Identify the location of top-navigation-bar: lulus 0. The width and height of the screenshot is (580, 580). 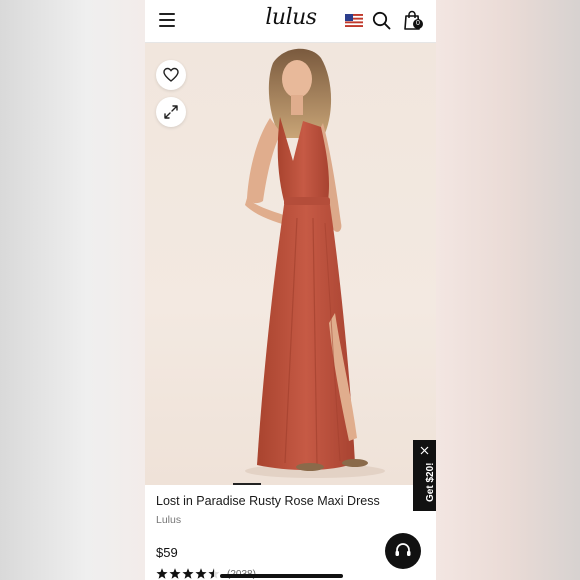
(290, 21).